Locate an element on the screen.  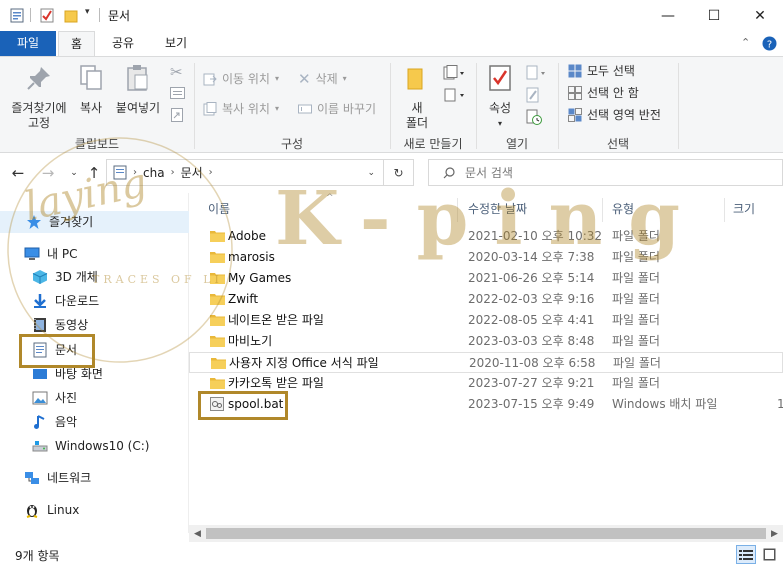
drive-icon is located at coordinates (40, 446).